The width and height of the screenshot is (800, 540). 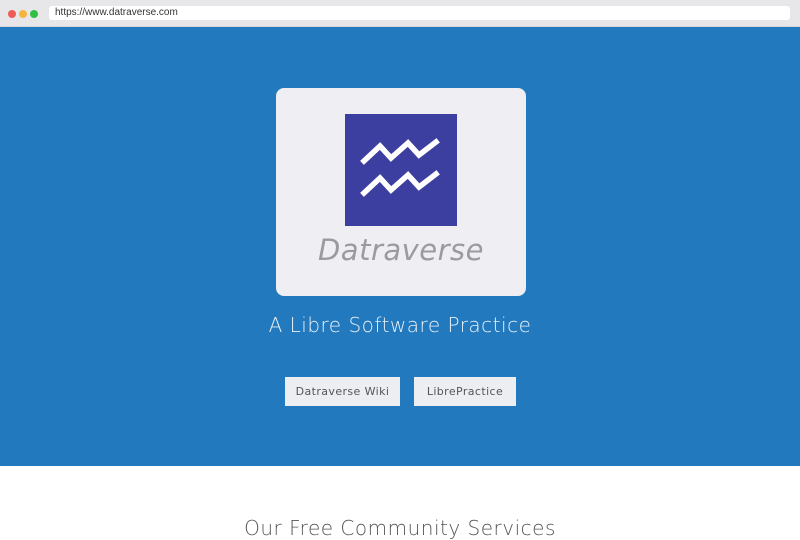 What do you see at coordinates (342, 391) in the screenshot?
I see `datraverse-wiki-button: Datraverse Wiki` at bounding box center [342, 391].